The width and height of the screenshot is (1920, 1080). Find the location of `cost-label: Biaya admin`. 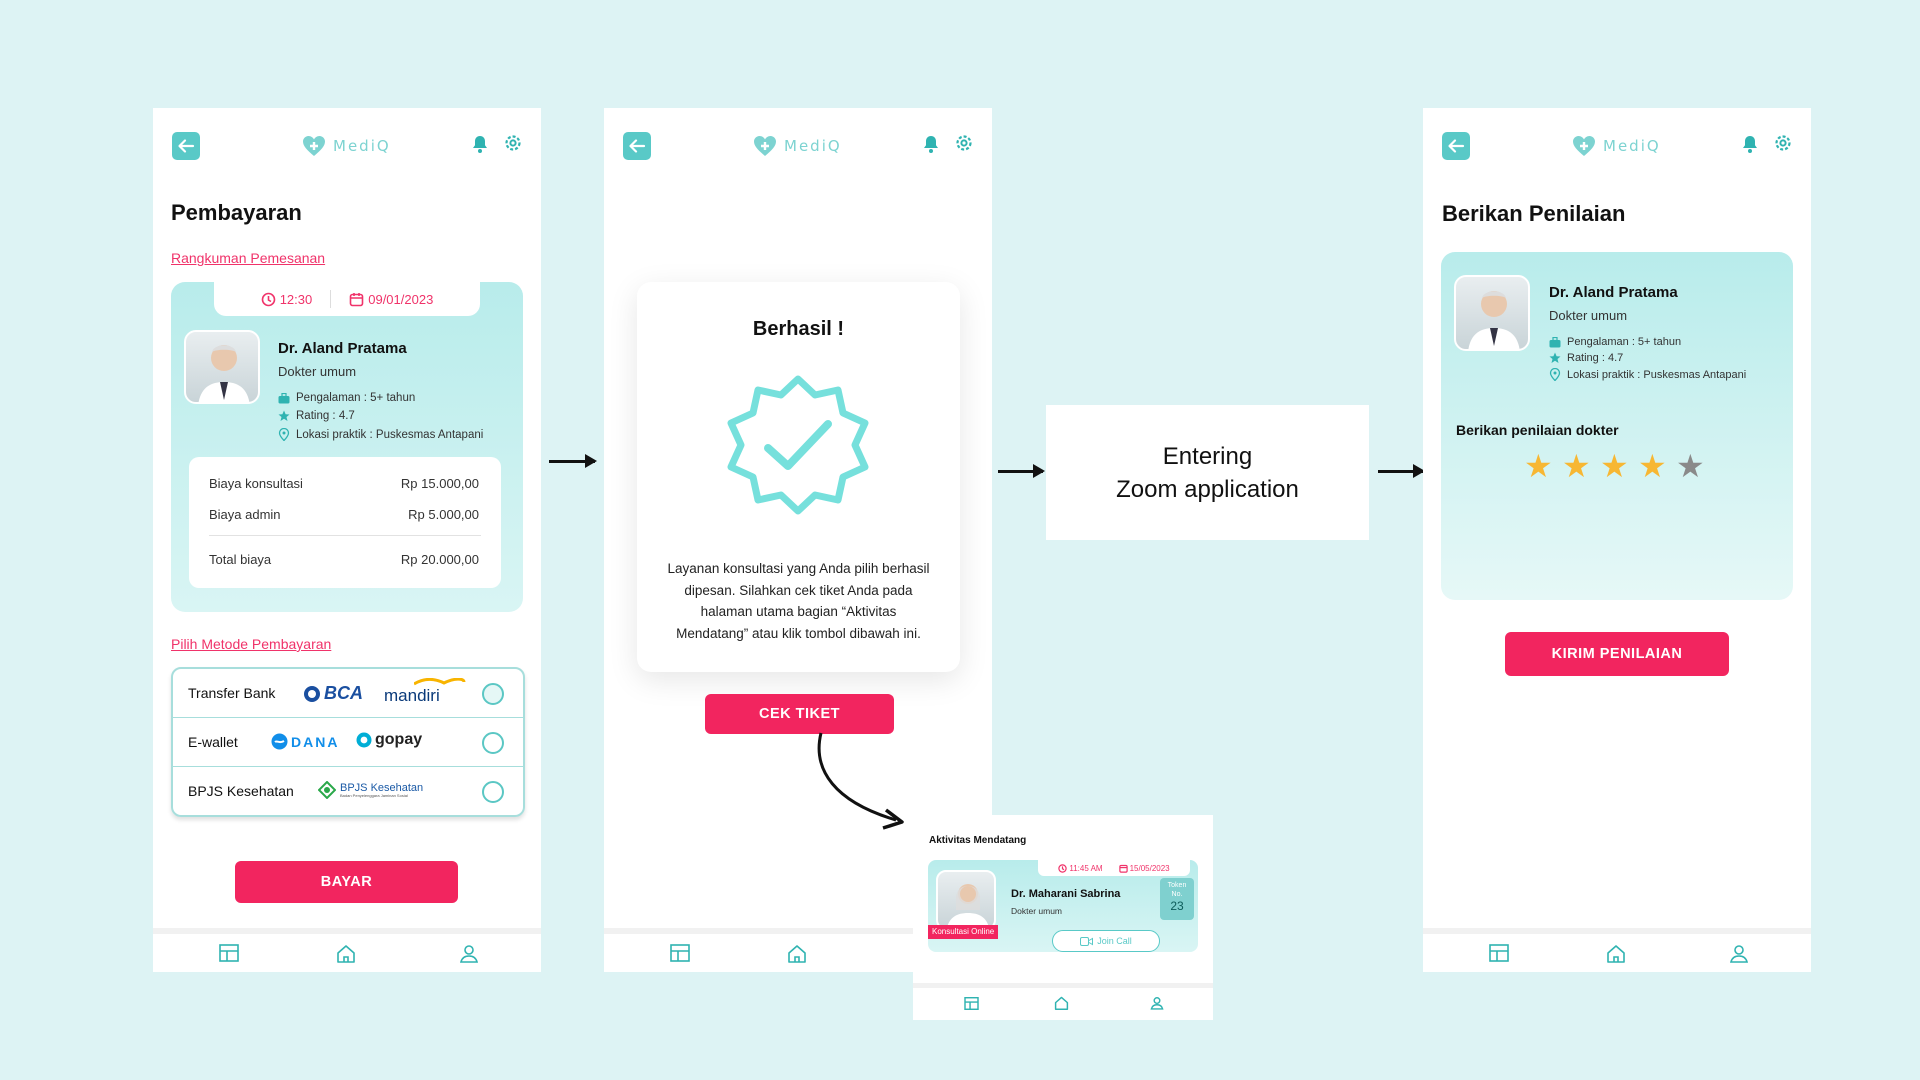

cost-label: Biaya admin is located at coordinates (245, 514).